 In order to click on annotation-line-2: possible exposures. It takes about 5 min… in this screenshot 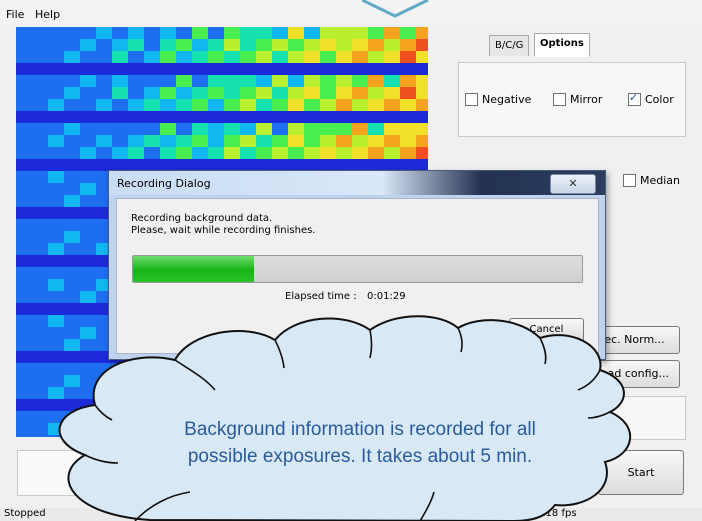, I will do `click(360, 456)`.